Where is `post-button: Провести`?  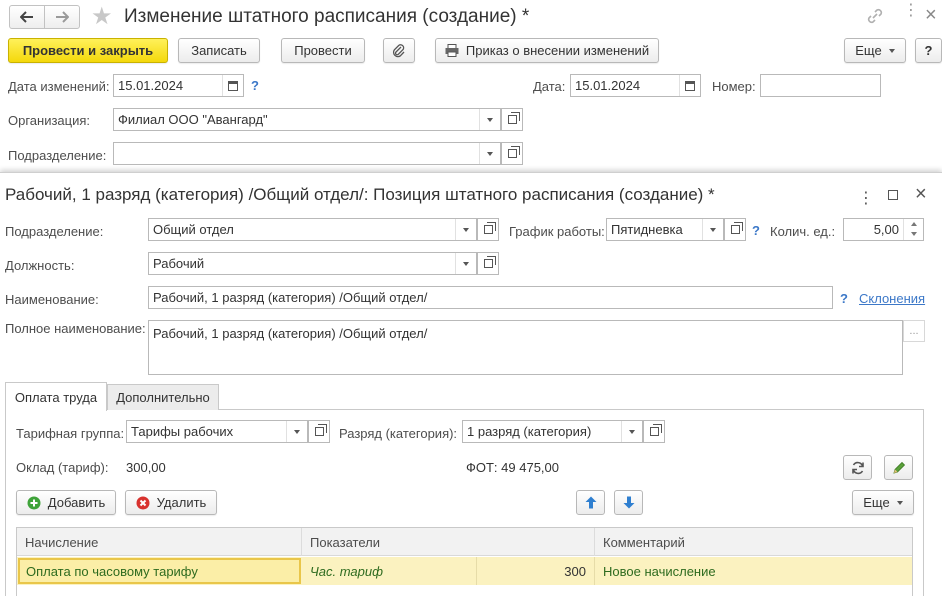 post-button: Провести is located at coordinates (323, 50).